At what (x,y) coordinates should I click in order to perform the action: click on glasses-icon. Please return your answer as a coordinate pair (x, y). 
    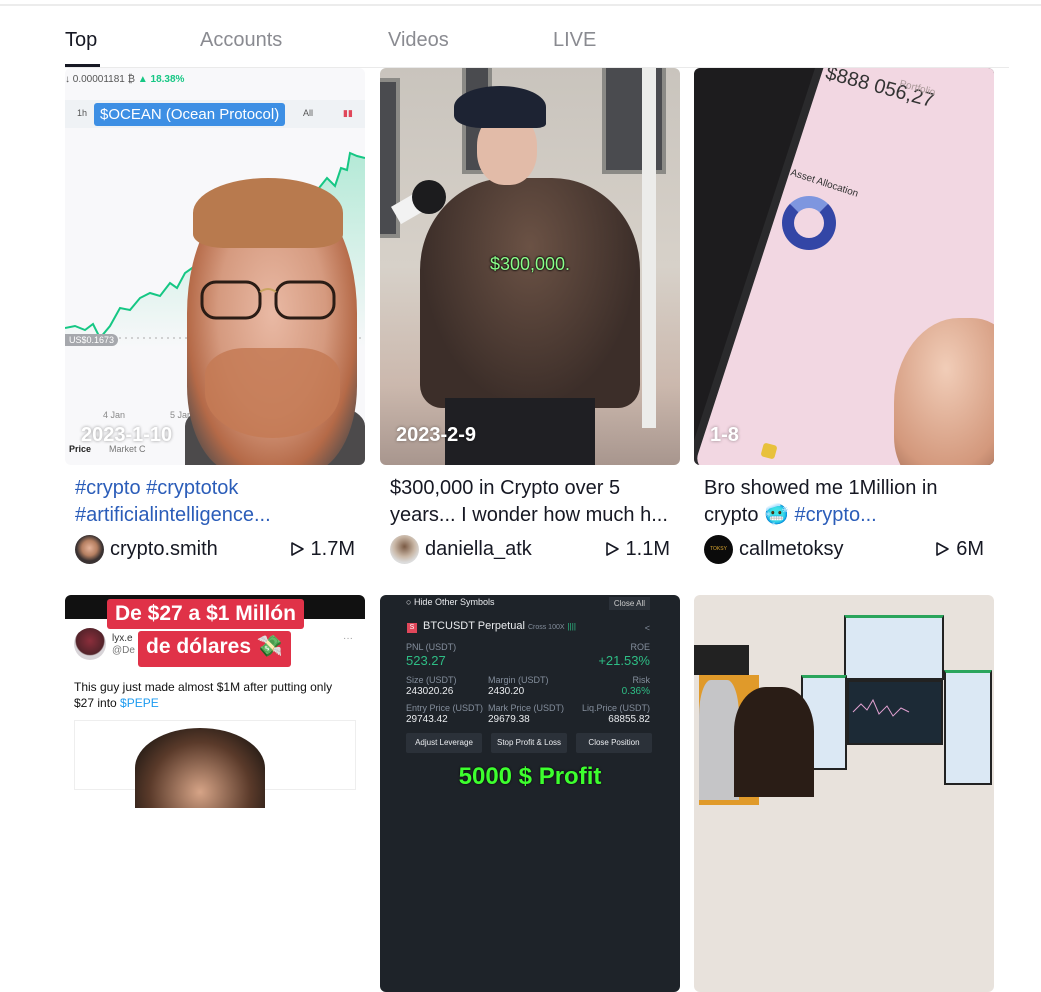
    Looking at the image, I should click on (268, 300).